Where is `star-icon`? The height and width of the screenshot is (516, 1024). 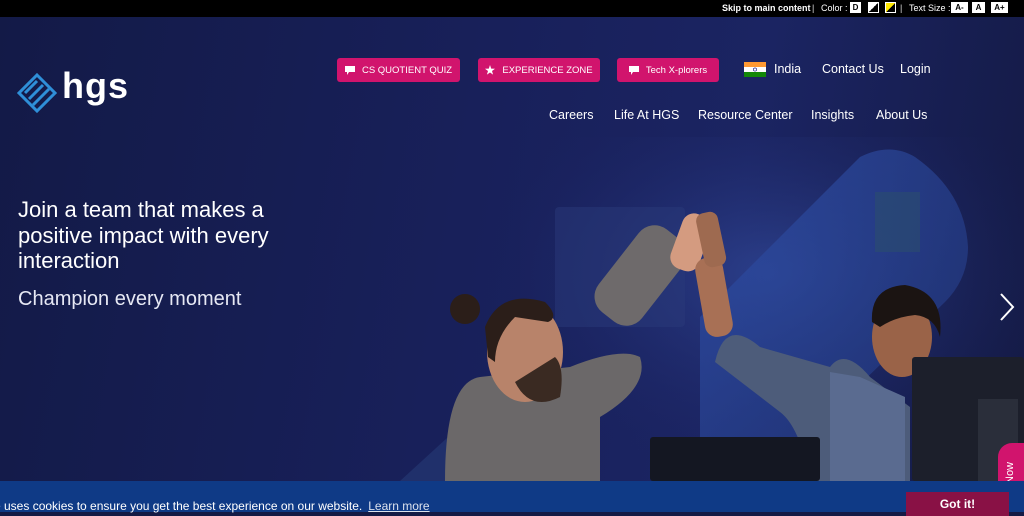
star-icon is located at coordinates (490, 70).